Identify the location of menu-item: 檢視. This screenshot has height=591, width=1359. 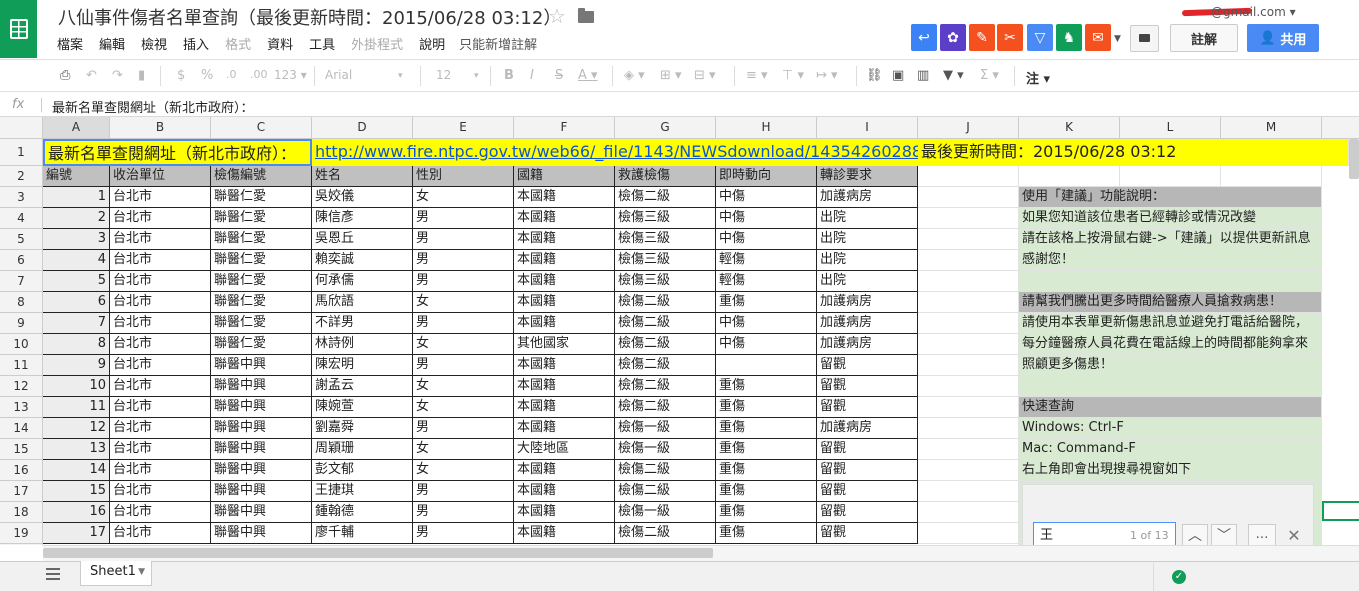
(154, 43).